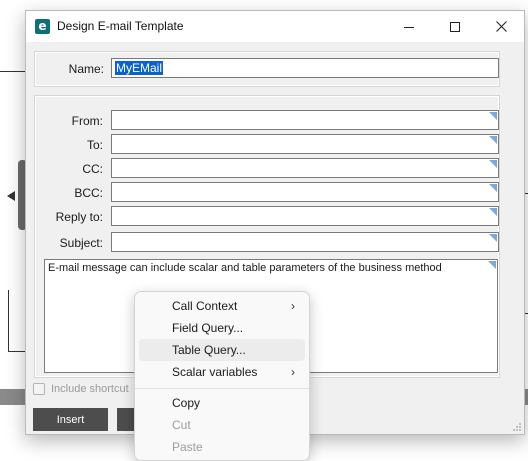 The image size is (528, 461). I want to click on title-bar: e Design E-mail Template, so click(275, 26).